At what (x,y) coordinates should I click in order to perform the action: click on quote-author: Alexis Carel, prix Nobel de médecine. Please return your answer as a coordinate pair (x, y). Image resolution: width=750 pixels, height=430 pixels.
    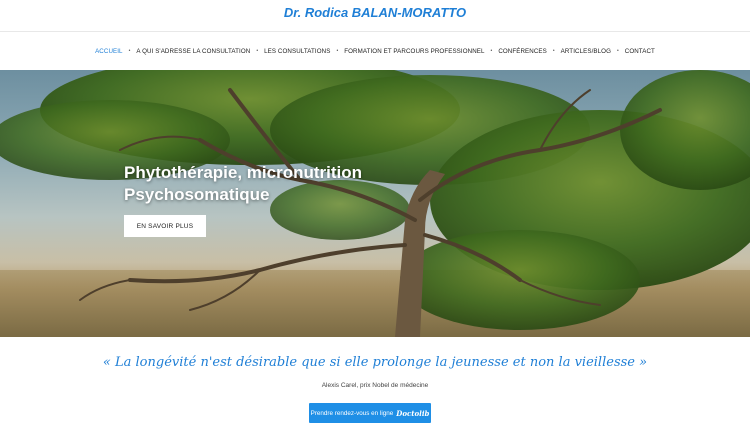
    Looking at the image, I should click on (375, 385).